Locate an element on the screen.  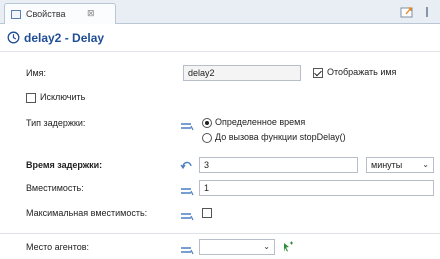
name-input: delay2 is located at coordinates (242, 73).